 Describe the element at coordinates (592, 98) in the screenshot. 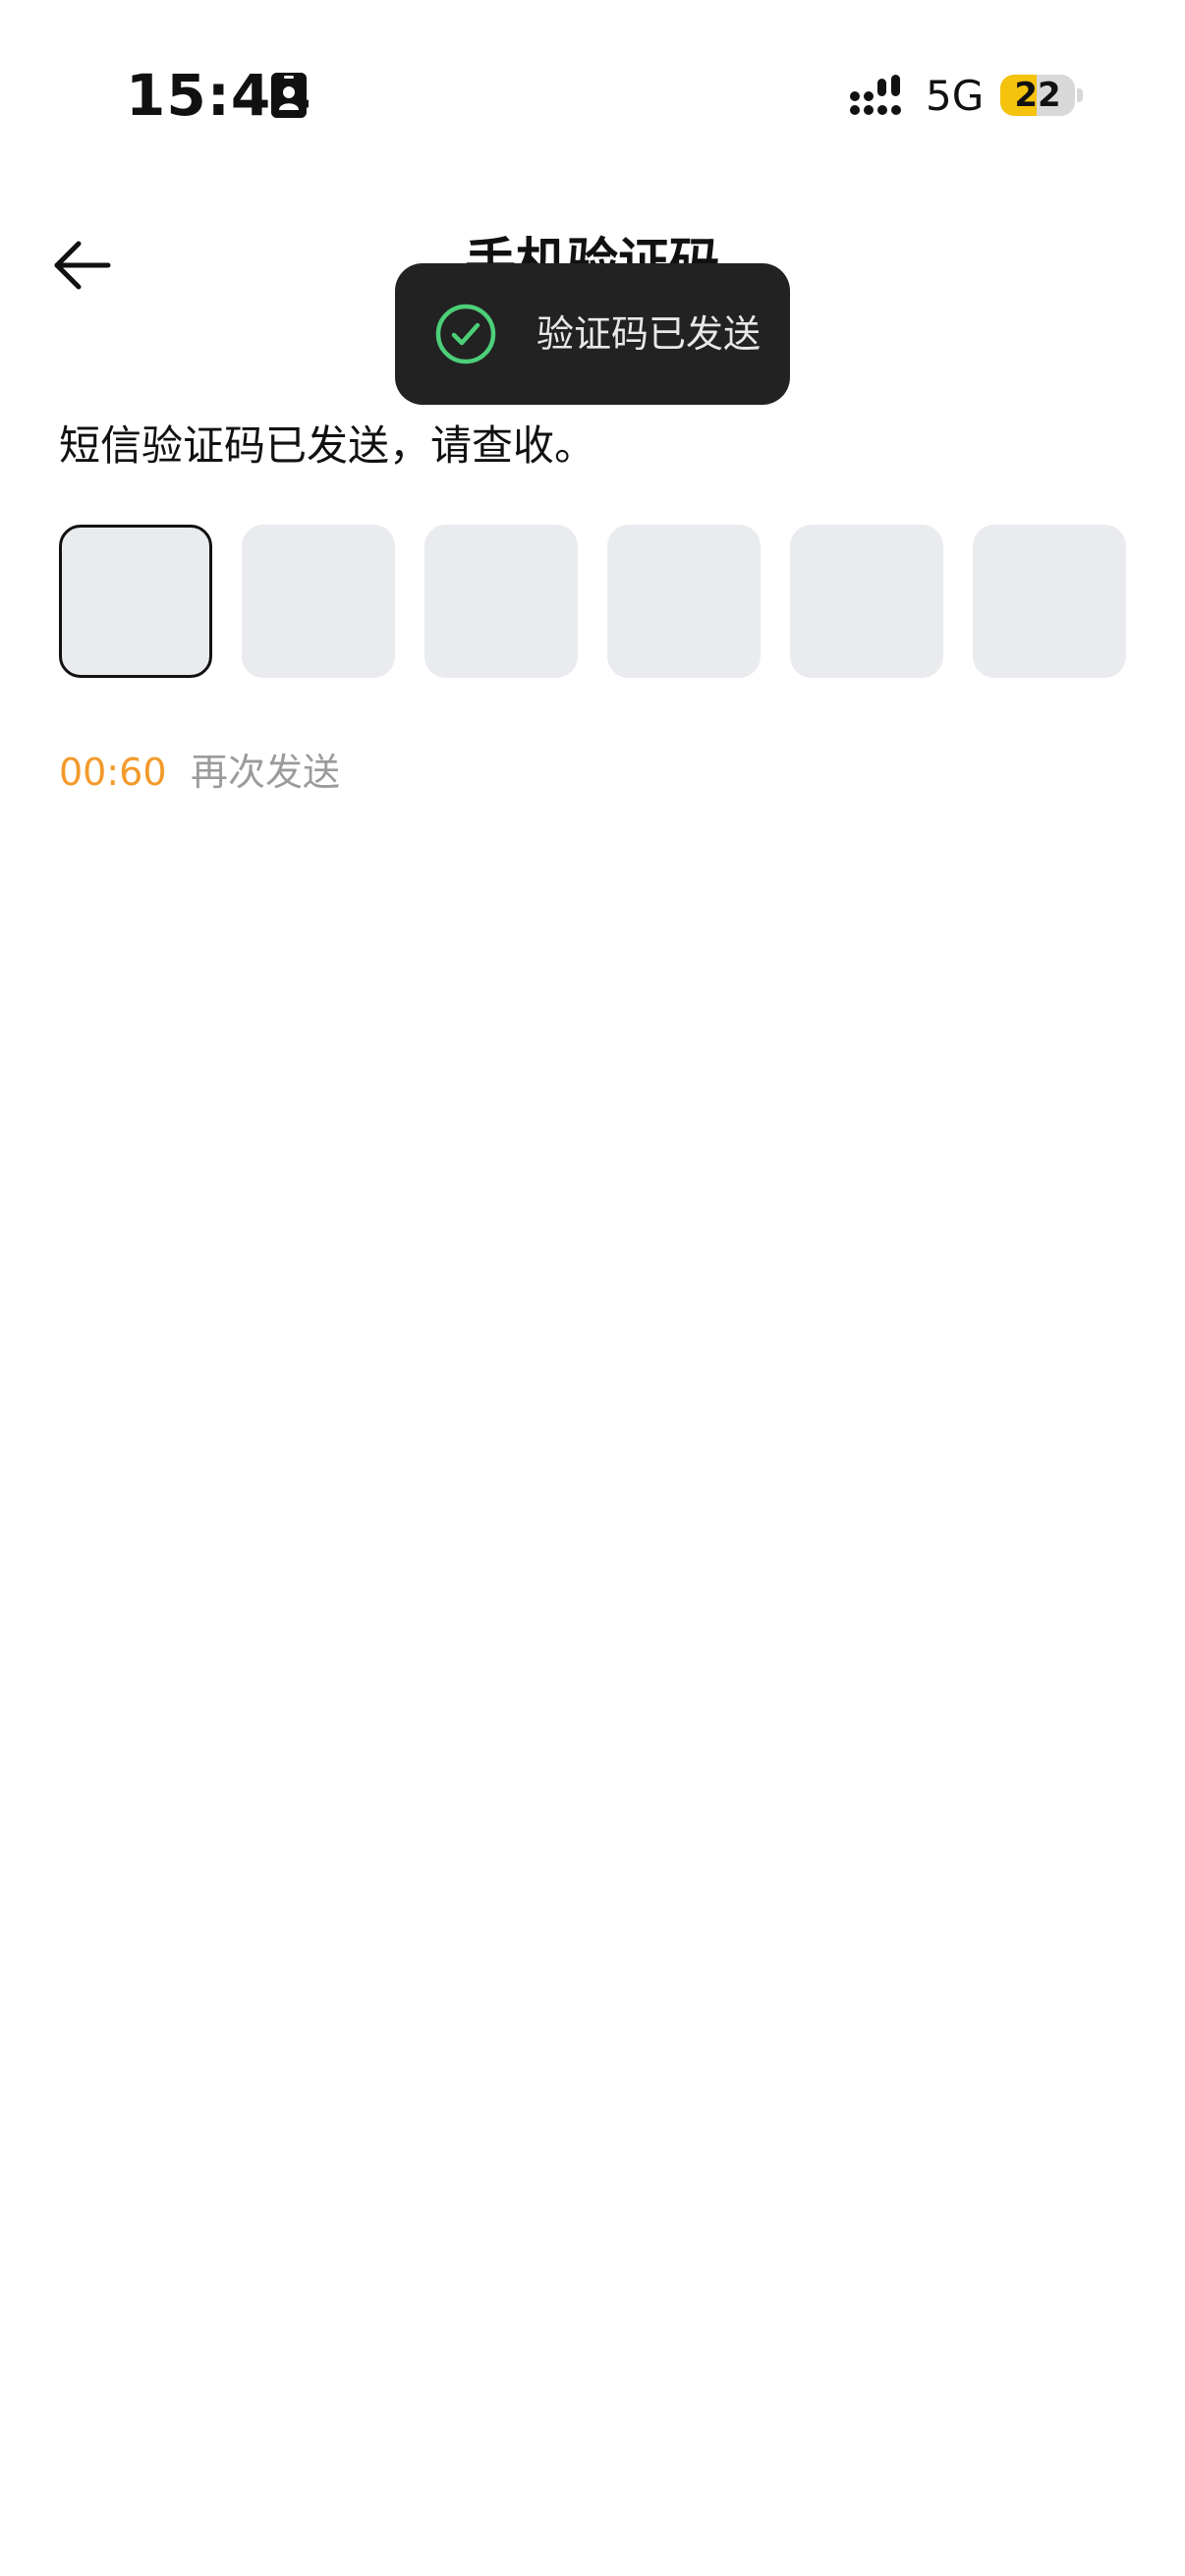

I see `status-bar: 15:44 5G 22` at that location.